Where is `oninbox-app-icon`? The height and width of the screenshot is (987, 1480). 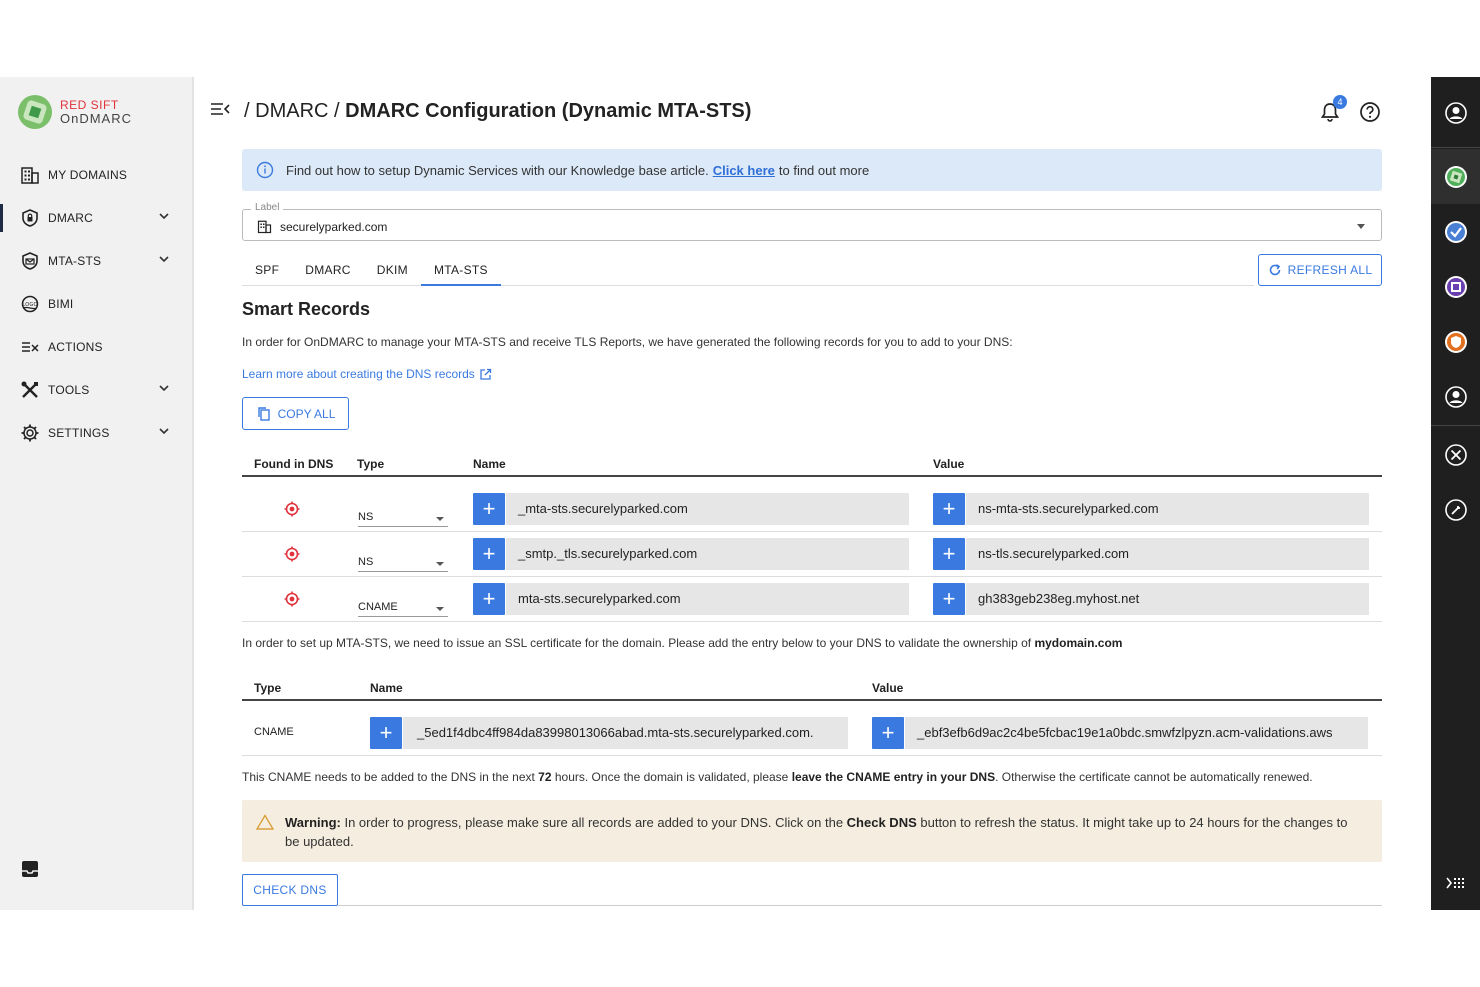
oninbox-app-icon is located at coordinates (1455, 231).